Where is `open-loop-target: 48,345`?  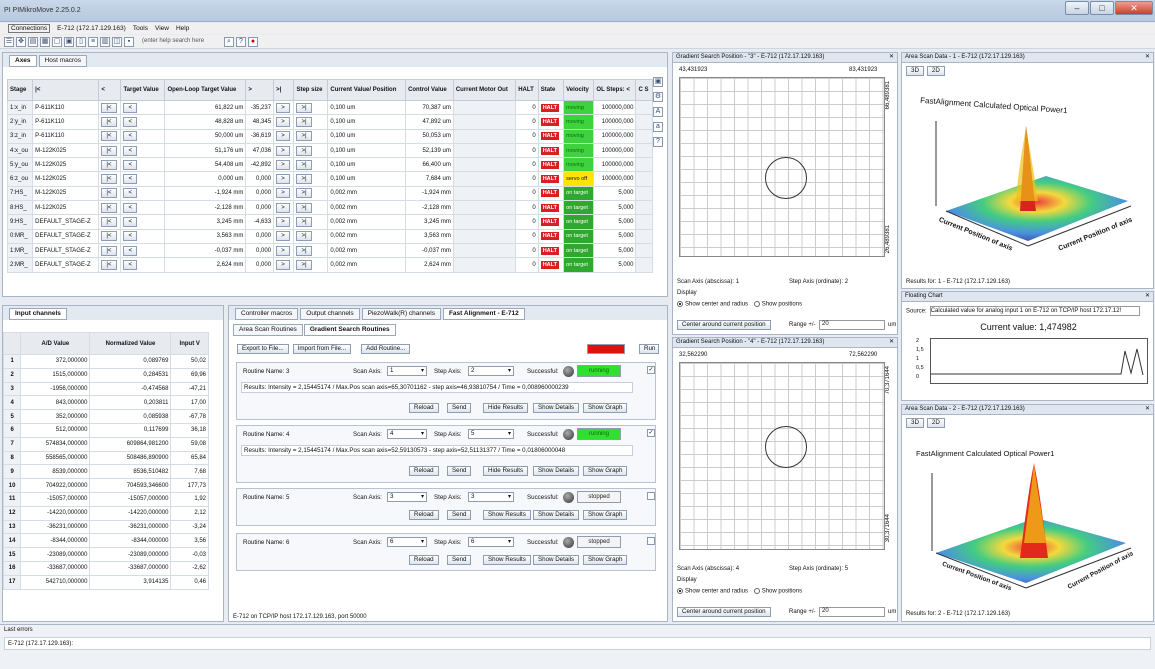
open-loop-target: 48,345 is located at coordinates (260, 122).